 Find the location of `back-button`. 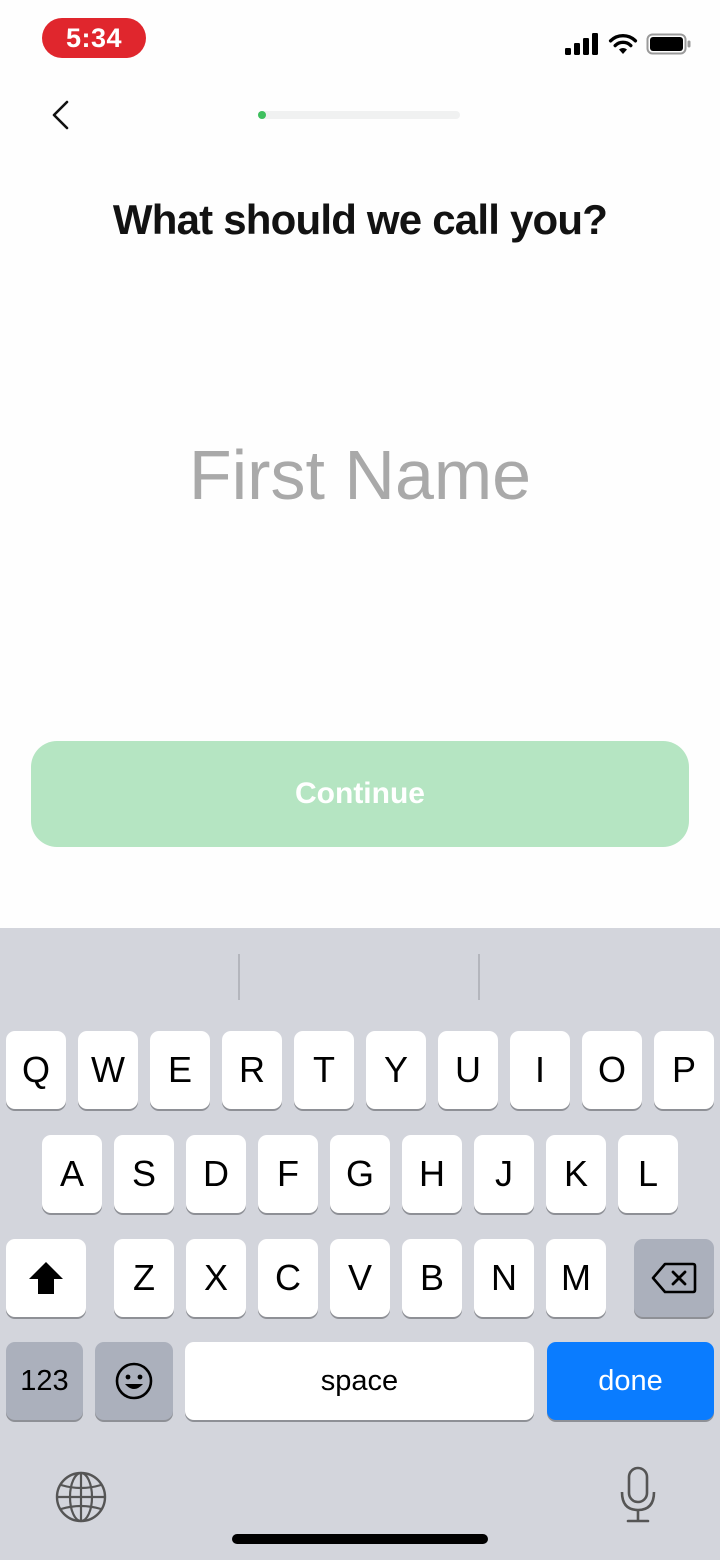

back-button is located at coordinates (61, 115).